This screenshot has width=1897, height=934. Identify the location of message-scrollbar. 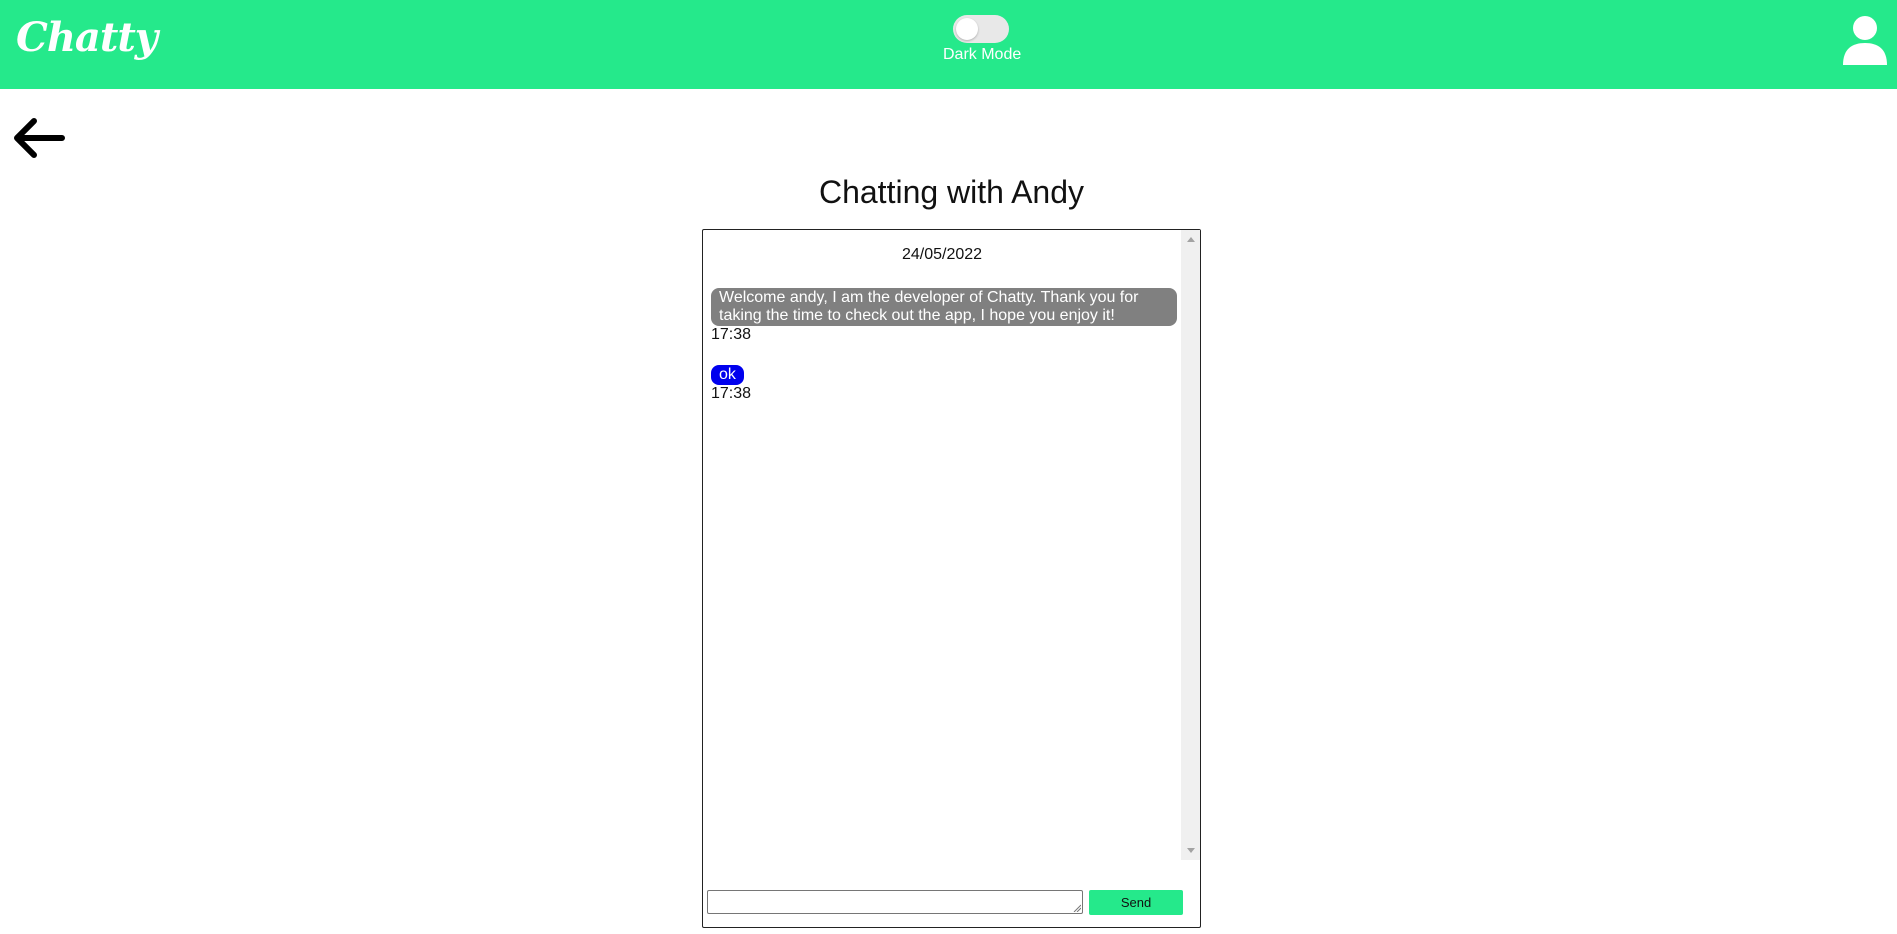
(1190, 545).